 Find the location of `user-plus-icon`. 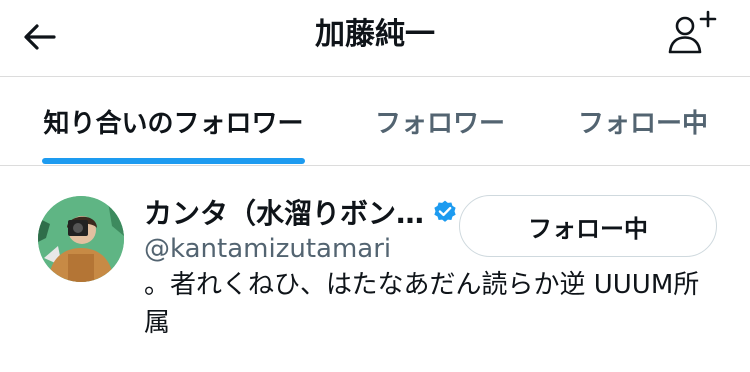

user-plus-icon is located at coordinates (692, 32).